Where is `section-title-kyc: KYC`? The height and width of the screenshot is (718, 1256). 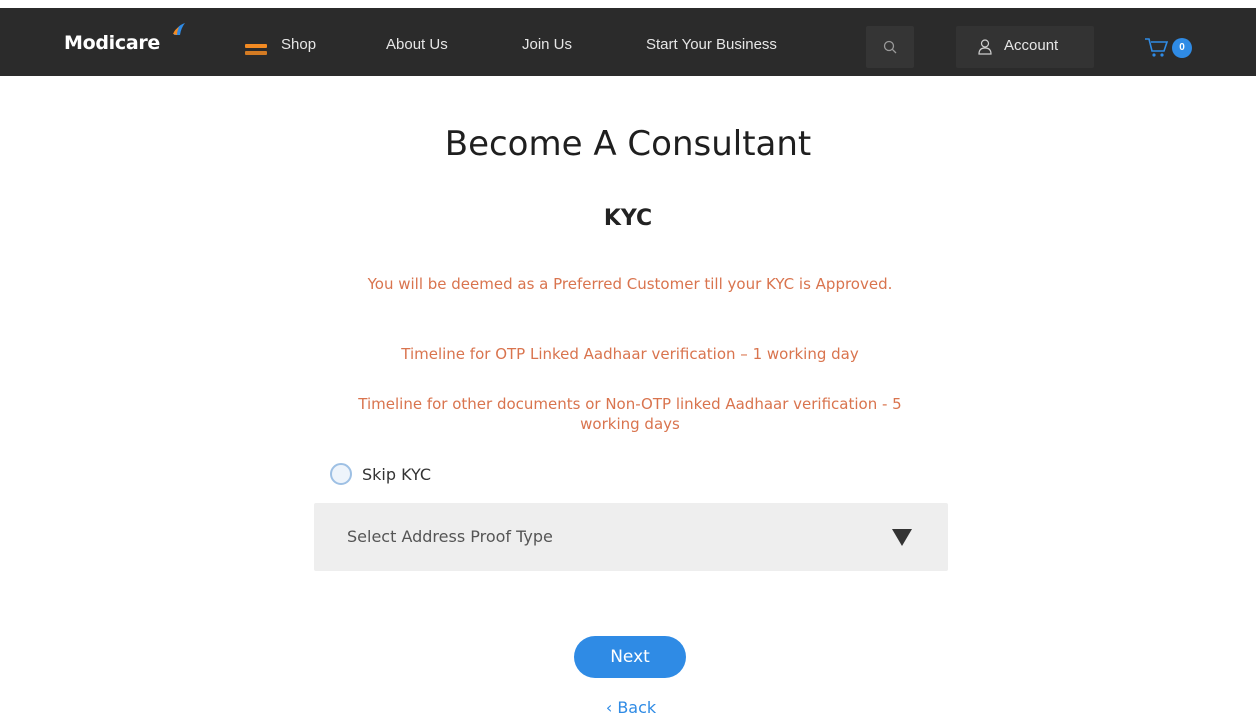 section-title-kyc: KYC is located at coordinates (628, 218).